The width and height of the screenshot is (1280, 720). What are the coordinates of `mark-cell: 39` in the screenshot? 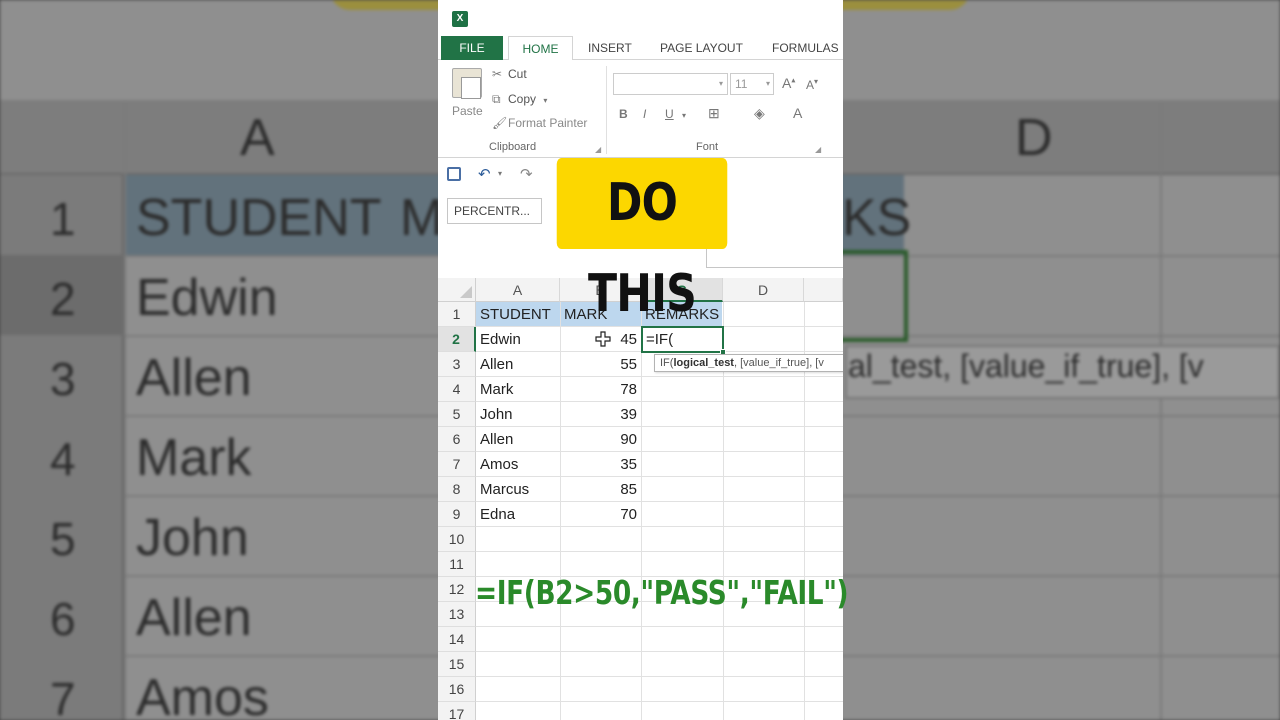 It's located at (600, 414).